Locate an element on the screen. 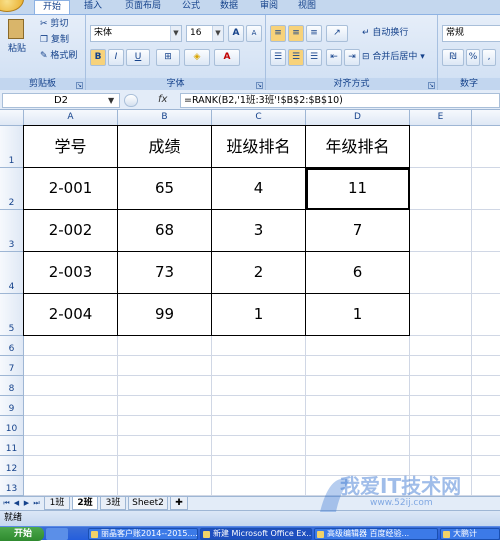 The width and height of the screenshot is (500, 541). underline-button: U is located at coordinates (138, 57).